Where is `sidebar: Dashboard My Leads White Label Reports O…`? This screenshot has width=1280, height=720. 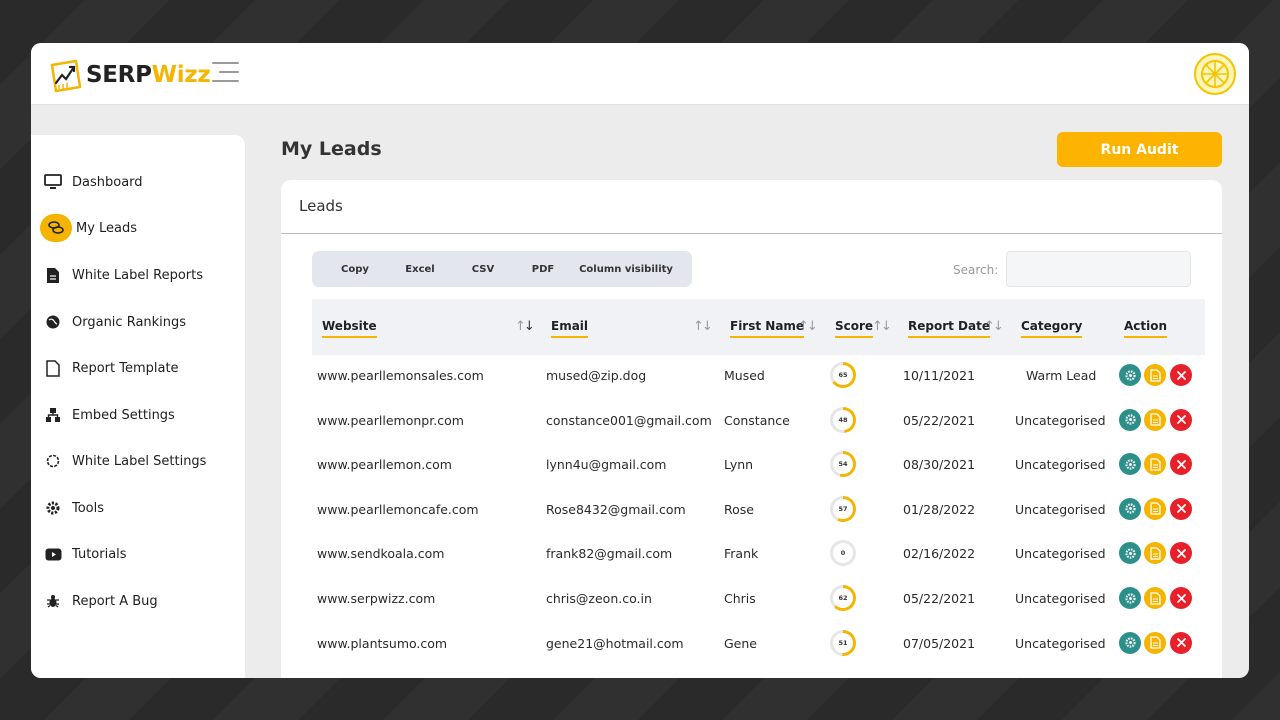
sidebar: Dashboard My Leads White Label Reports O… is located at coordinates (138, 406).